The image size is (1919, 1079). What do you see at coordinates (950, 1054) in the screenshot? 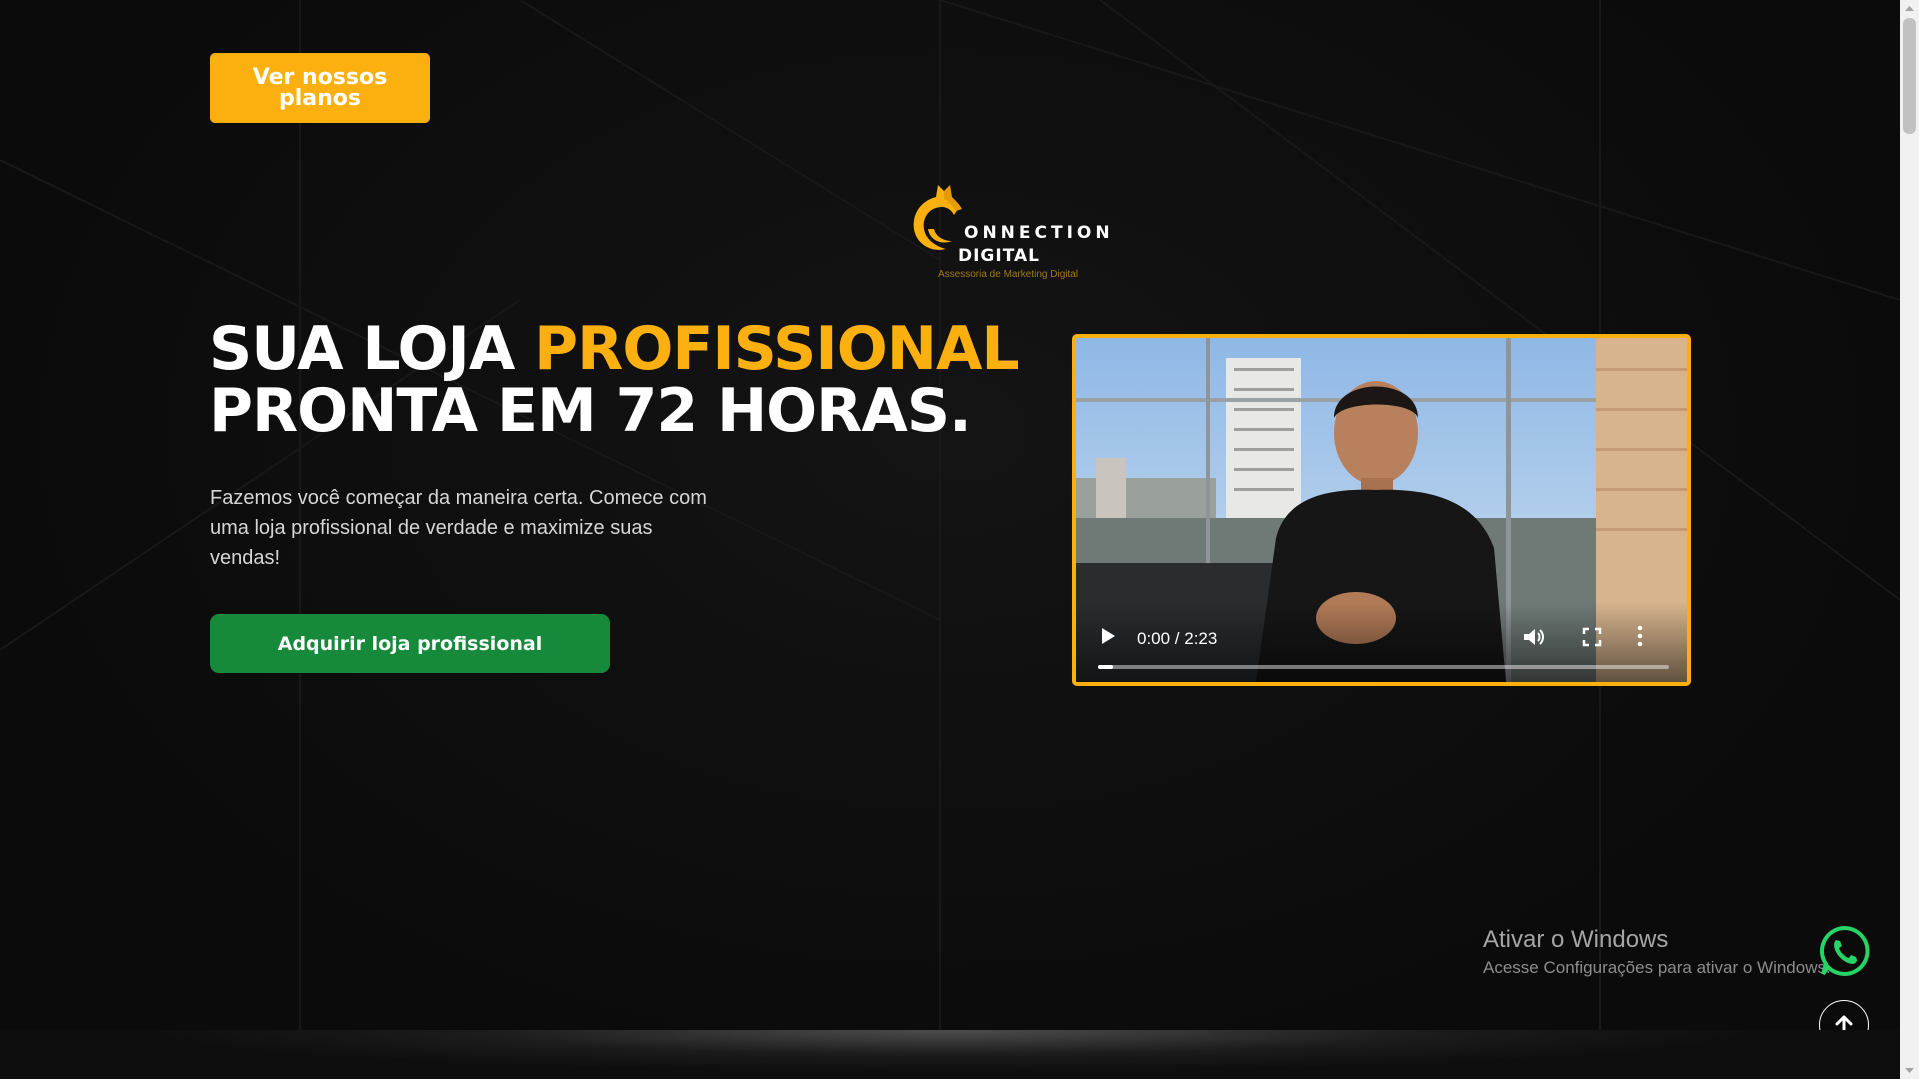
I see `next-section-preview` at bounding box center [950, 1054].